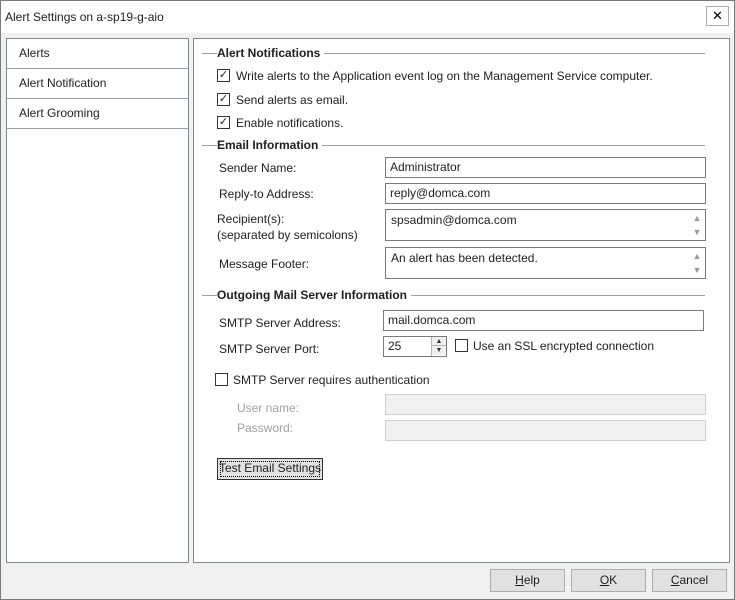 This screenshot has width=735, height=600. I want to click on message-footer-label: Message Footer:, so click(264, 264).